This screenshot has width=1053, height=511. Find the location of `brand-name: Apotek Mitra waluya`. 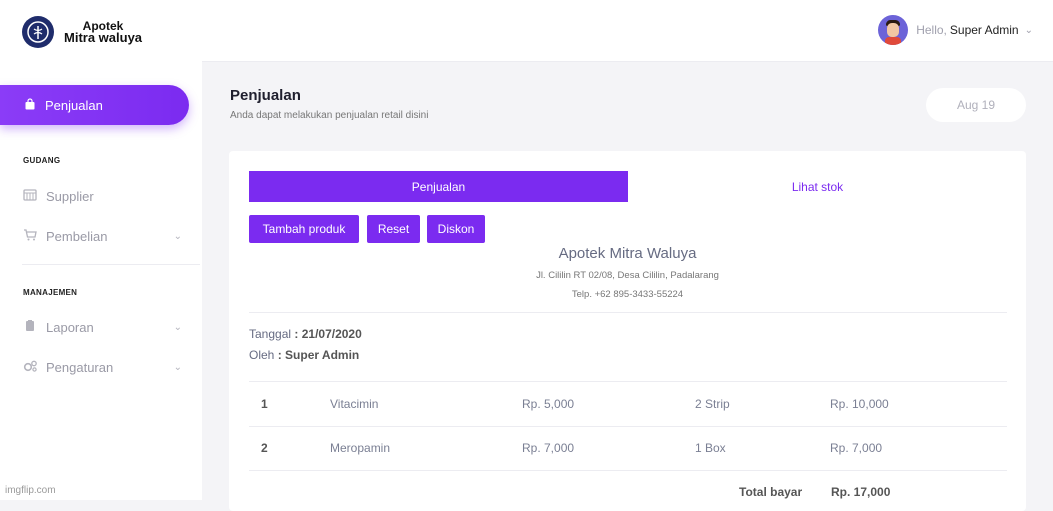

brand-name: Apotek Mitra waluya is located at coordinates (103, 32).